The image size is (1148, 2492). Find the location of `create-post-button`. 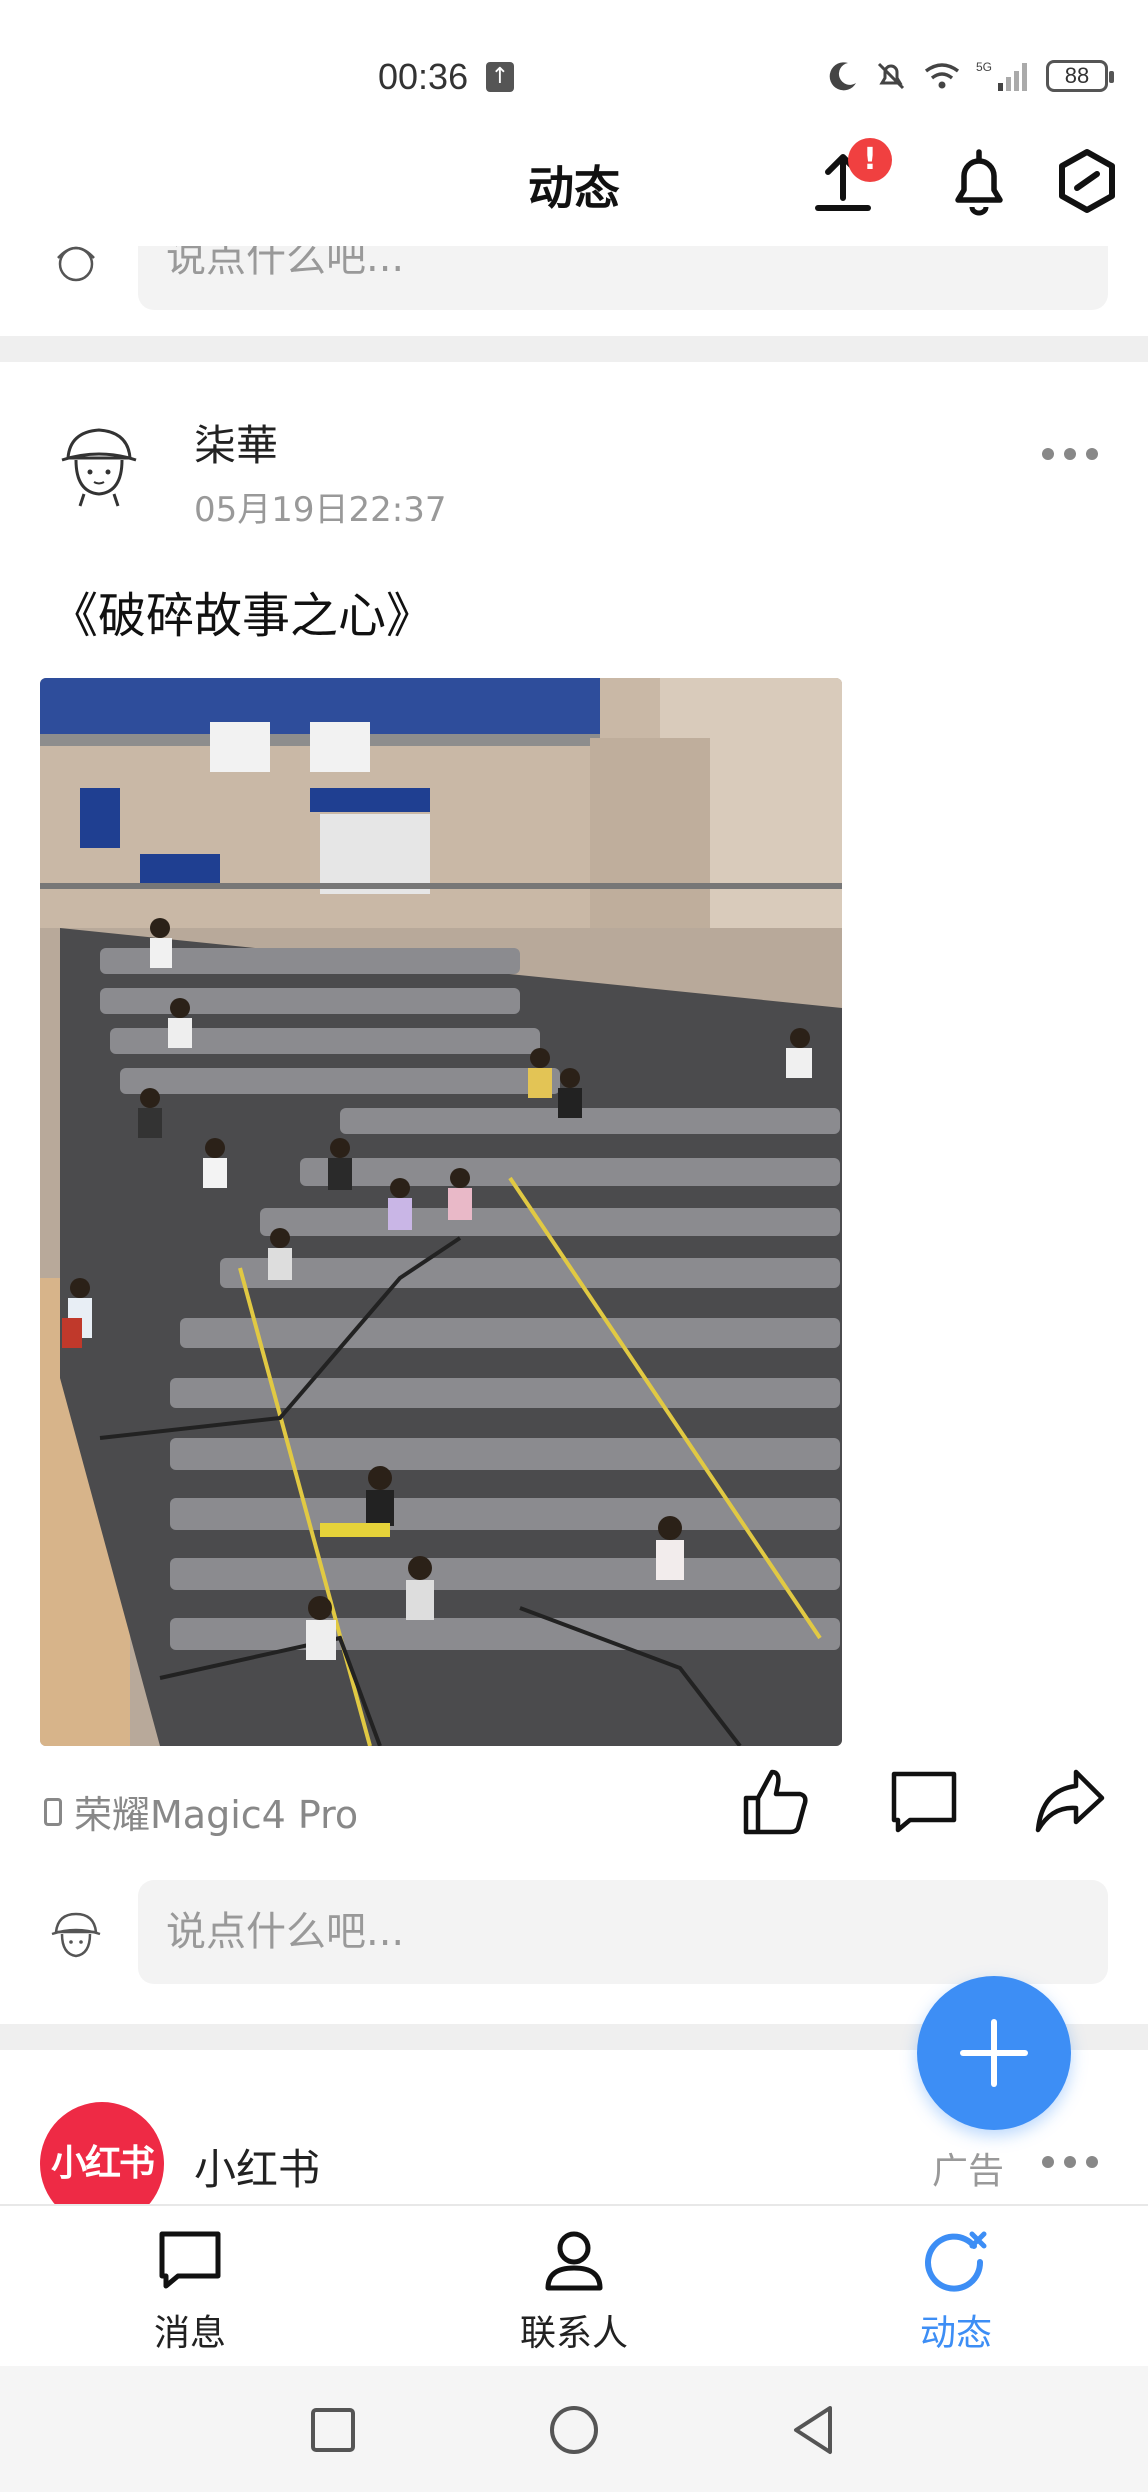

create-post-button is located at coordinates (994, 2053).